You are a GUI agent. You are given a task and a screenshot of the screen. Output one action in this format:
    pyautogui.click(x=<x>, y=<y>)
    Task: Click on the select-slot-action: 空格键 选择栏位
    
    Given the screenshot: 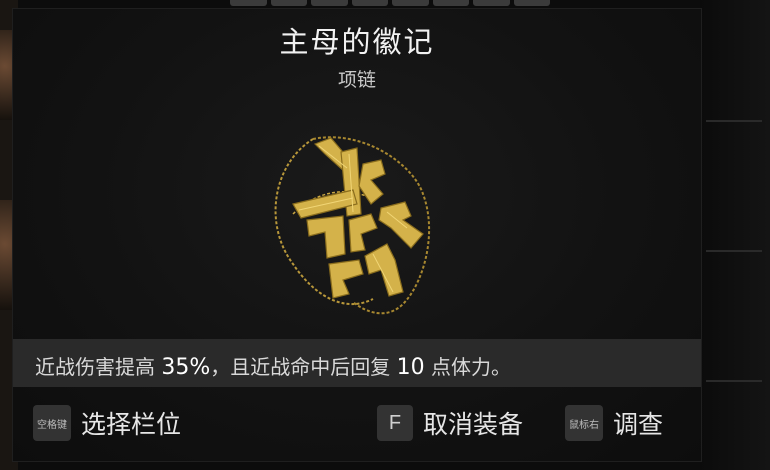 What is the action you would take?
    pyautogui.click(x=107, y=423)
    